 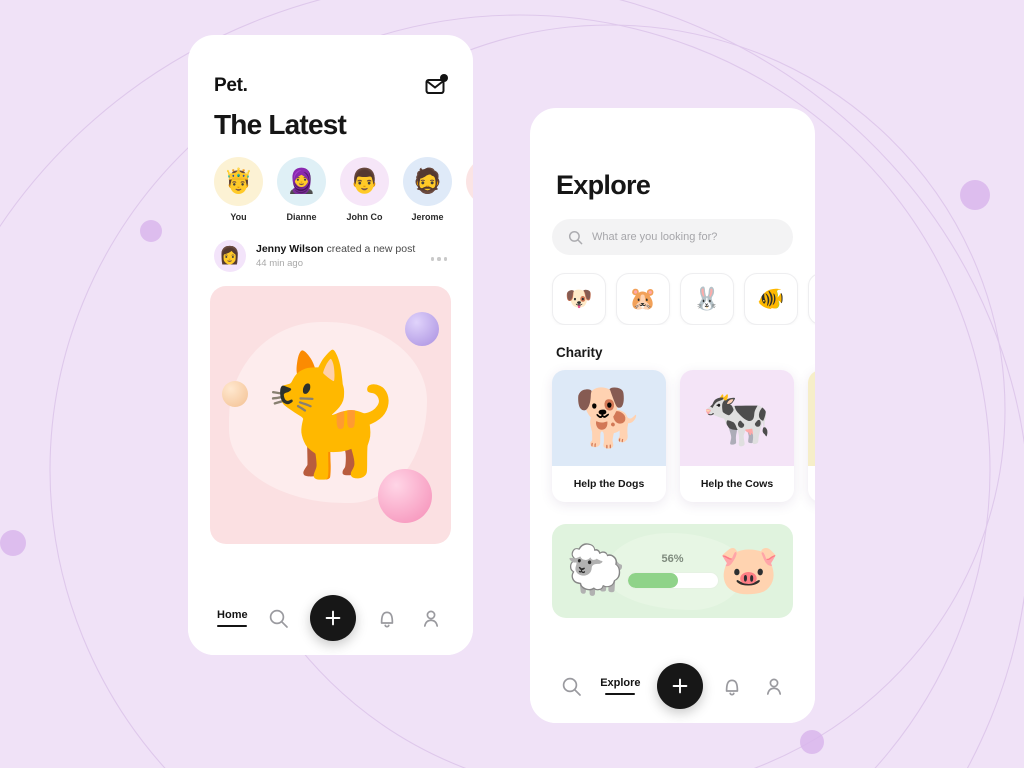 What do you see at coordinates (469, 217) in the screenshot?
I see `story-label: Theres` at bounding box center [469, 217].